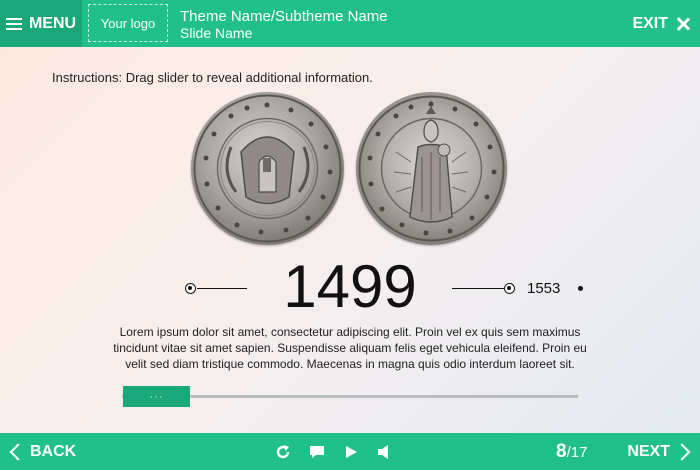  I want to click on comment-icon, so click(317, 452).